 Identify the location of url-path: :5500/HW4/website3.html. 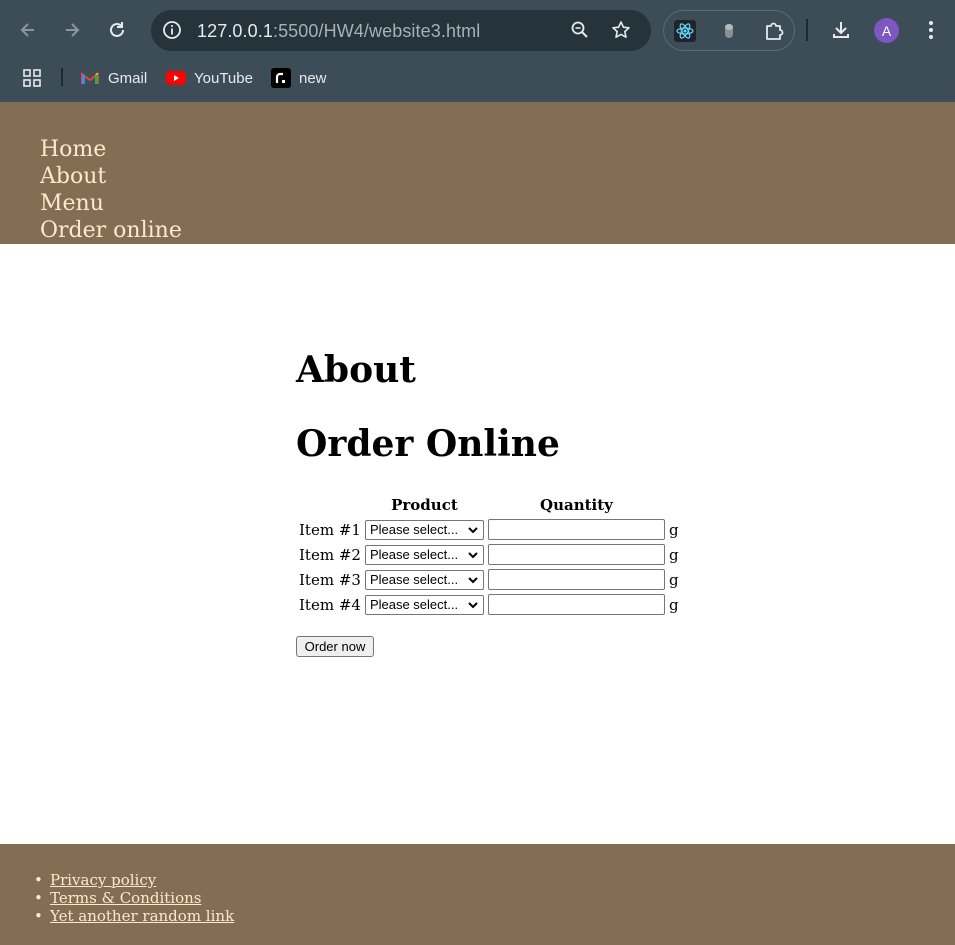
(376, 31).